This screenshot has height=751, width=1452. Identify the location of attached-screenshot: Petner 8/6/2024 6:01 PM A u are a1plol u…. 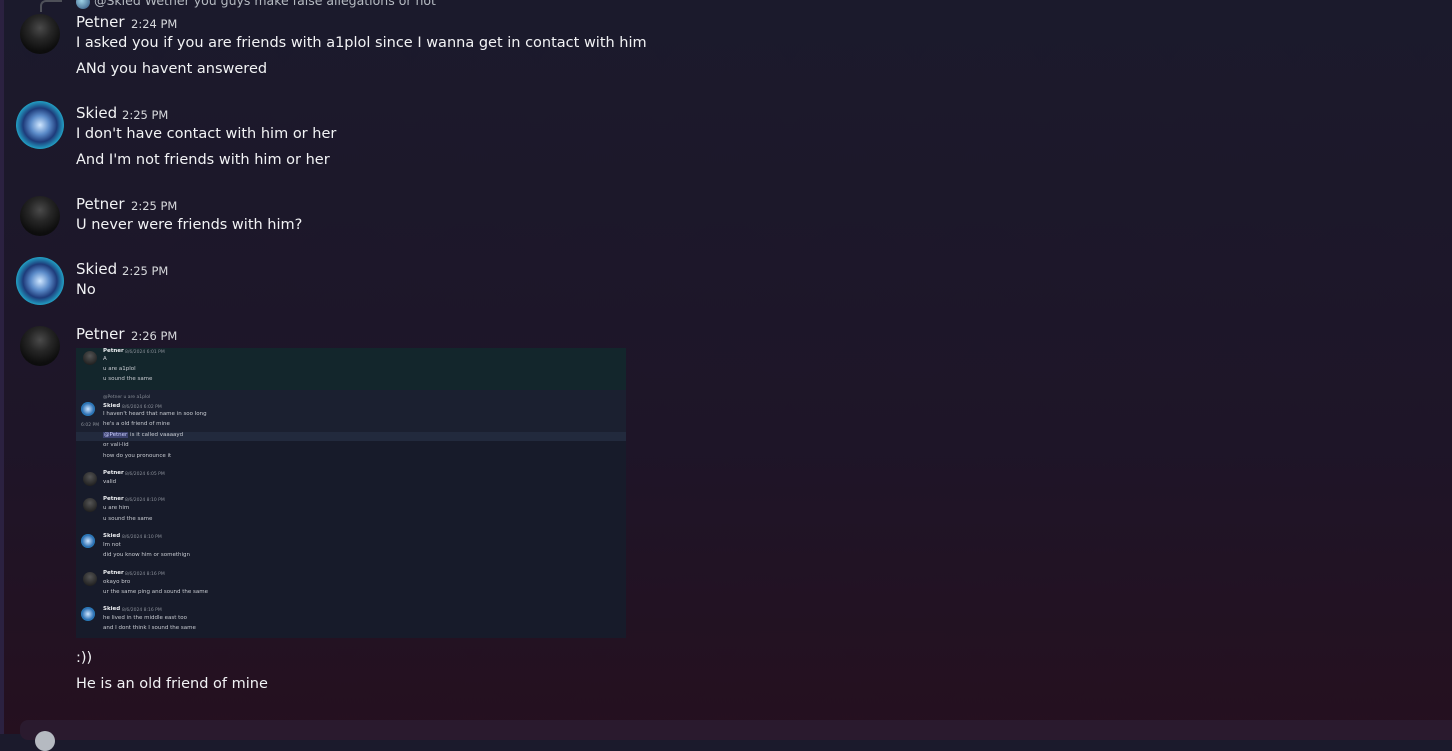
(351, 493).